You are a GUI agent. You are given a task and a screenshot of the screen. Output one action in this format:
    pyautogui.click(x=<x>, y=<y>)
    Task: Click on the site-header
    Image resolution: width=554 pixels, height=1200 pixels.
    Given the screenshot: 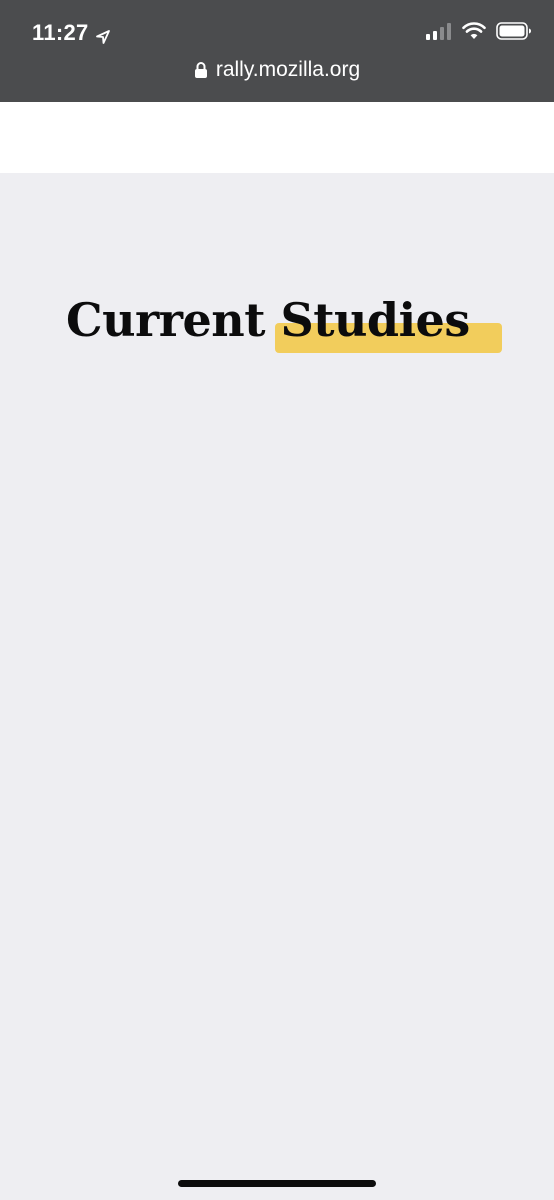 What is the action you would take?
    pyautogui.click(x=277, y=137)
    